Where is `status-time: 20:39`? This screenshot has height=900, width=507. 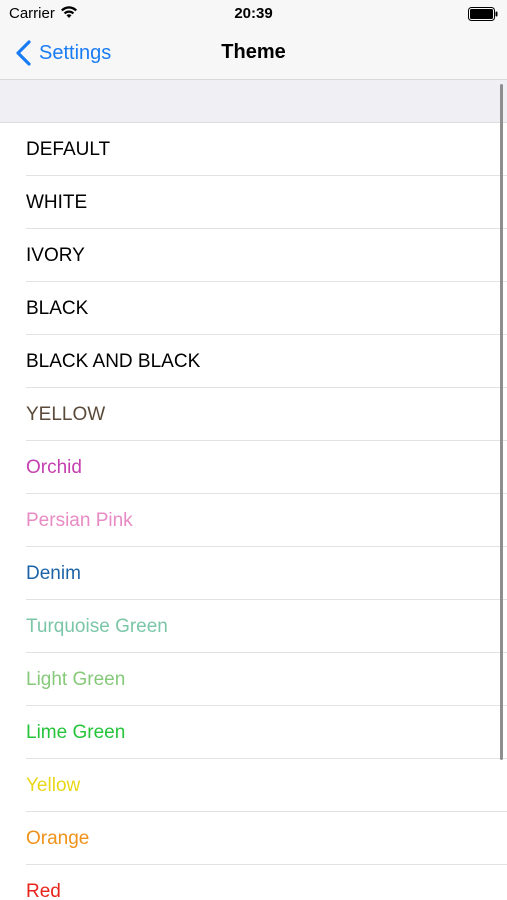 status-time: 20:39 is located at coordinates (253, 13).